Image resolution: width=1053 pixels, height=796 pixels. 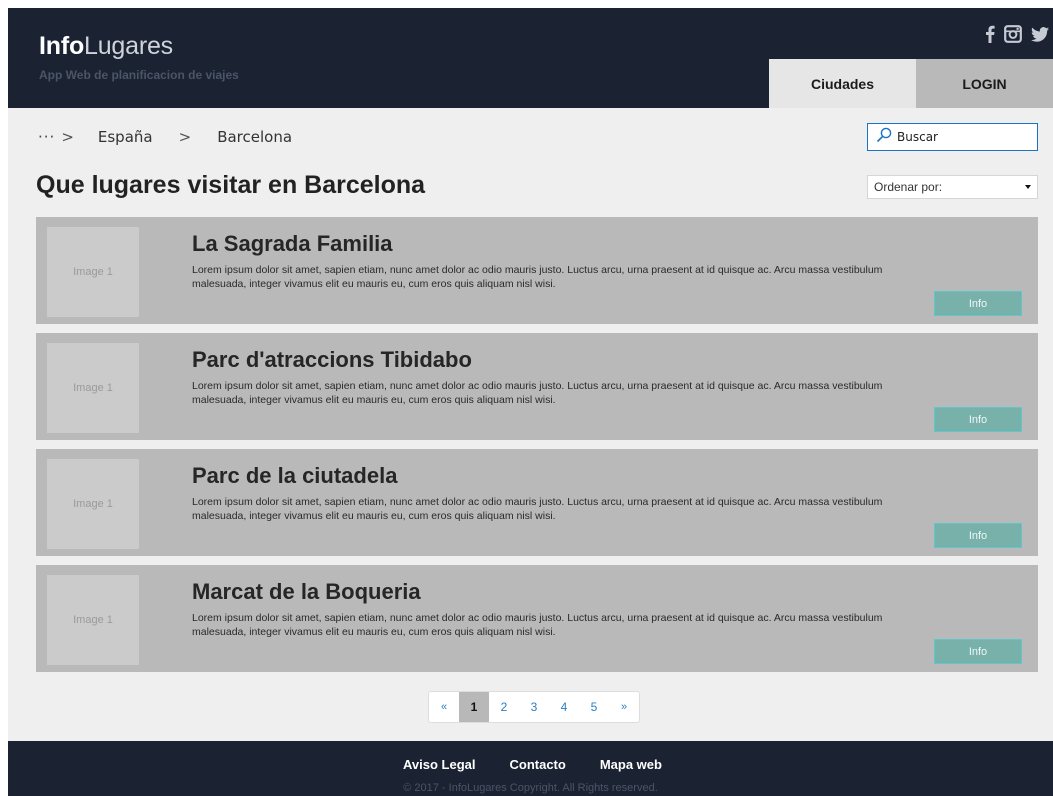 I want to click on sort-label: Ordenar por:, so click(x=908, y=187).